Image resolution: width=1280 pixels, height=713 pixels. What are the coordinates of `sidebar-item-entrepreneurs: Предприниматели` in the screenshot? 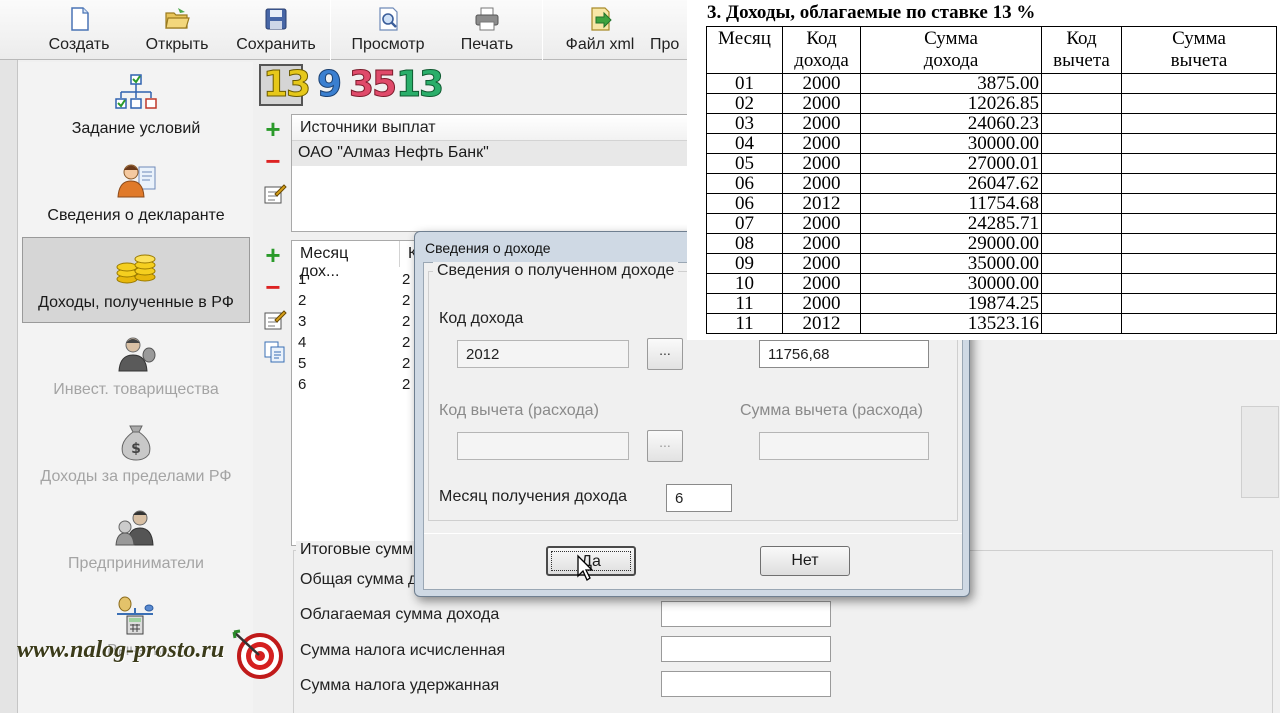 It's located at (136, 542).